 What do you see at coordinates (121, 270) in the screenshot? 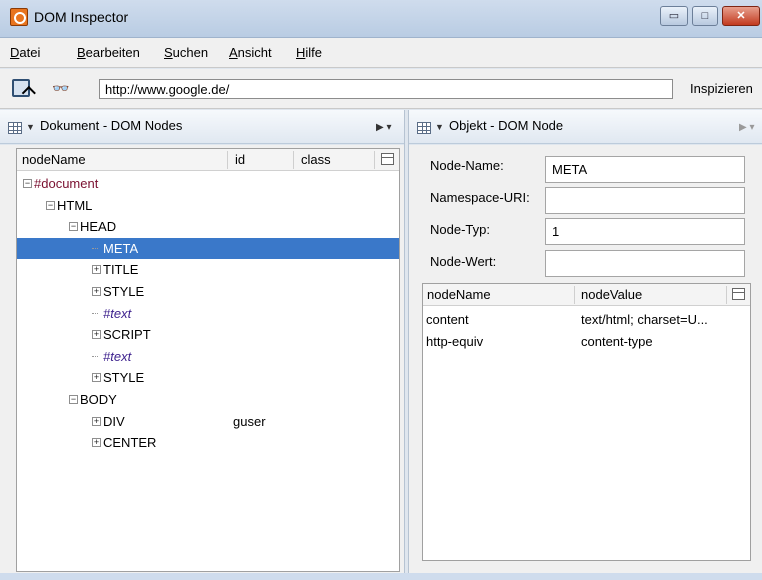
I see `node-name-label: TITLE` at bounding box center [121, 270].